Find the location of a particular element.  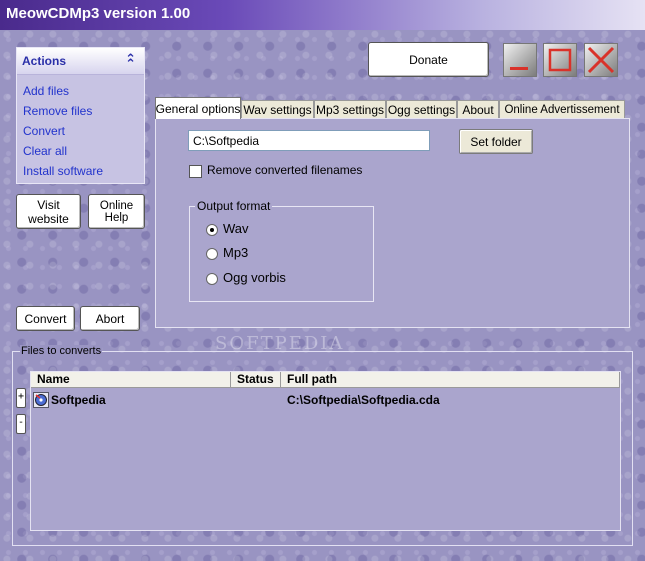

add-file-button: + is located at coordinates (21, 398).